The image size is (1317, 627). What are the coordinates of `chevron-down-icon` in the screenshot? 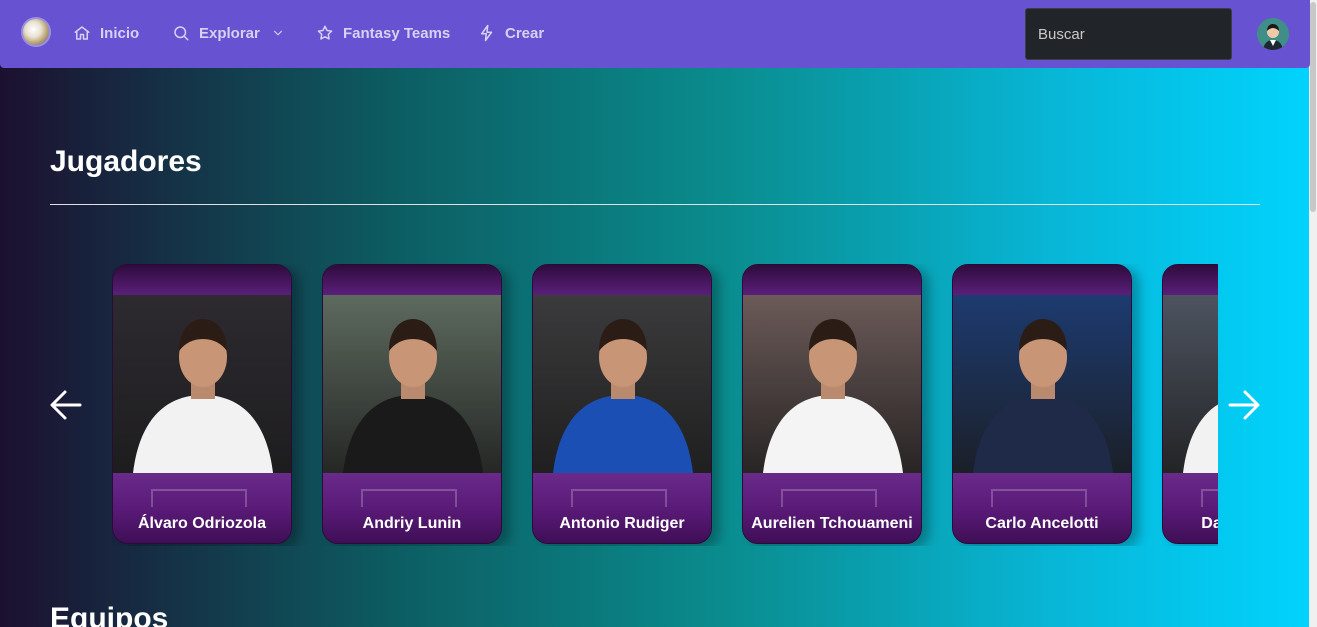 It's located at (277, 33).